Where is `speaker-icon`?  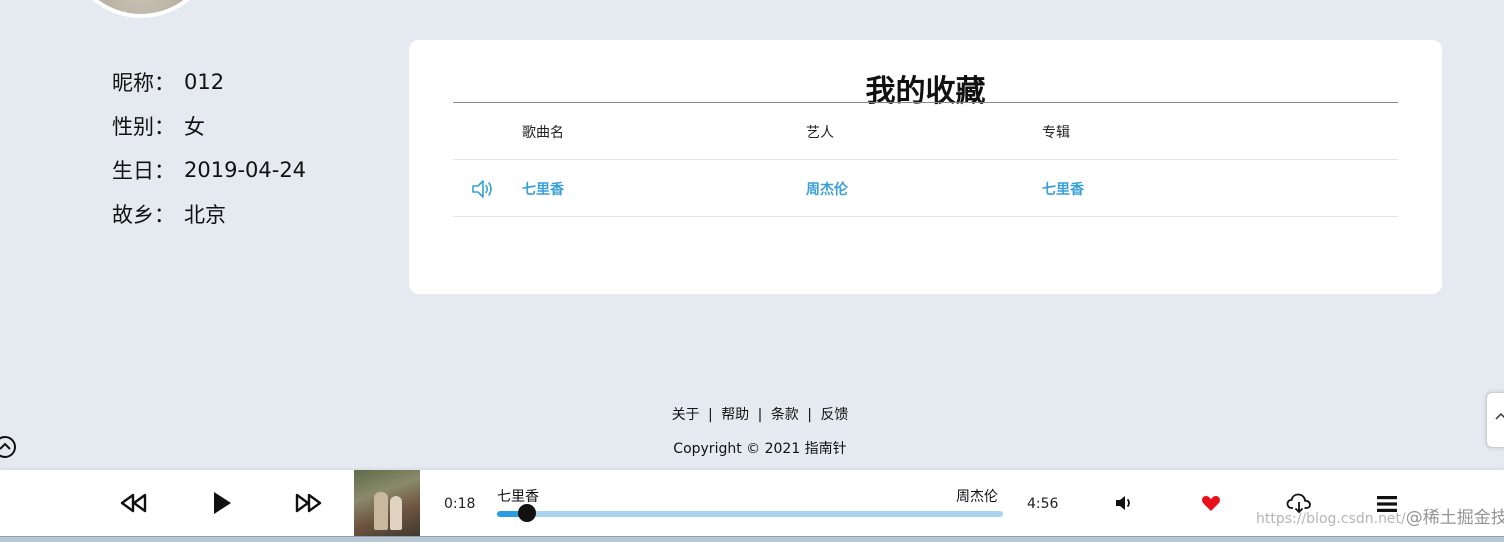
speaker-icon is located at coordinates (483, 188).